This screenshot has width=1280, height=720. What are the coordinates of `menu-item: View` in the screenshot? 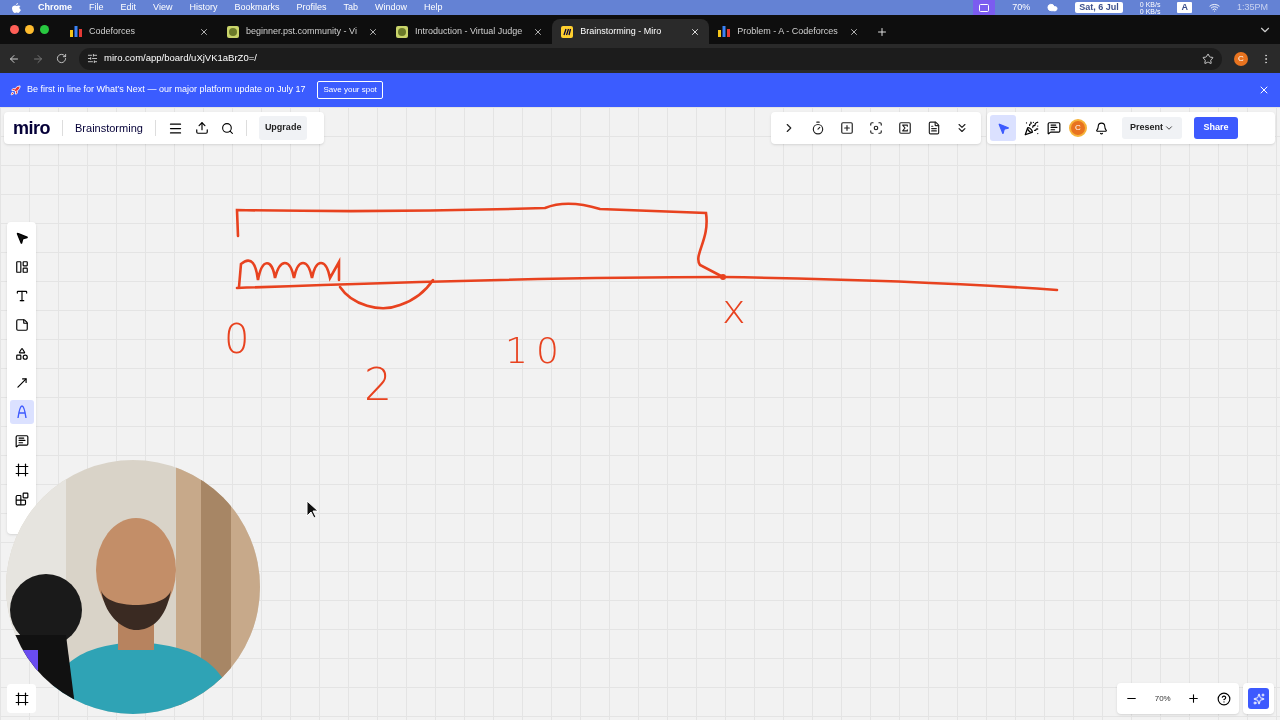 It's located at (163, 7).